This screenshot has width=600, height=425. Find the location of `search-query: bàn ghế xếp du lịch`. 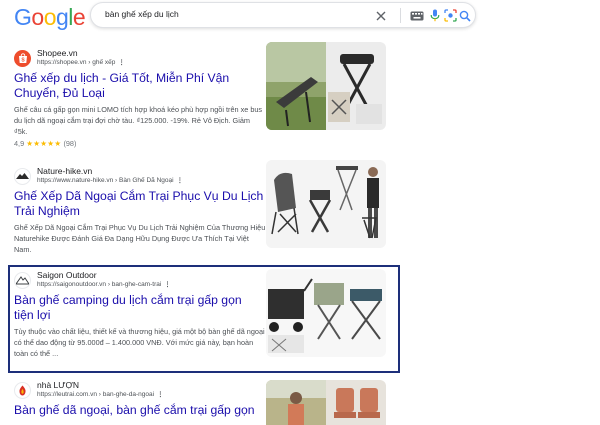

search-query: bàn ghế xếp du lịch is located at coordinates (142, 14).